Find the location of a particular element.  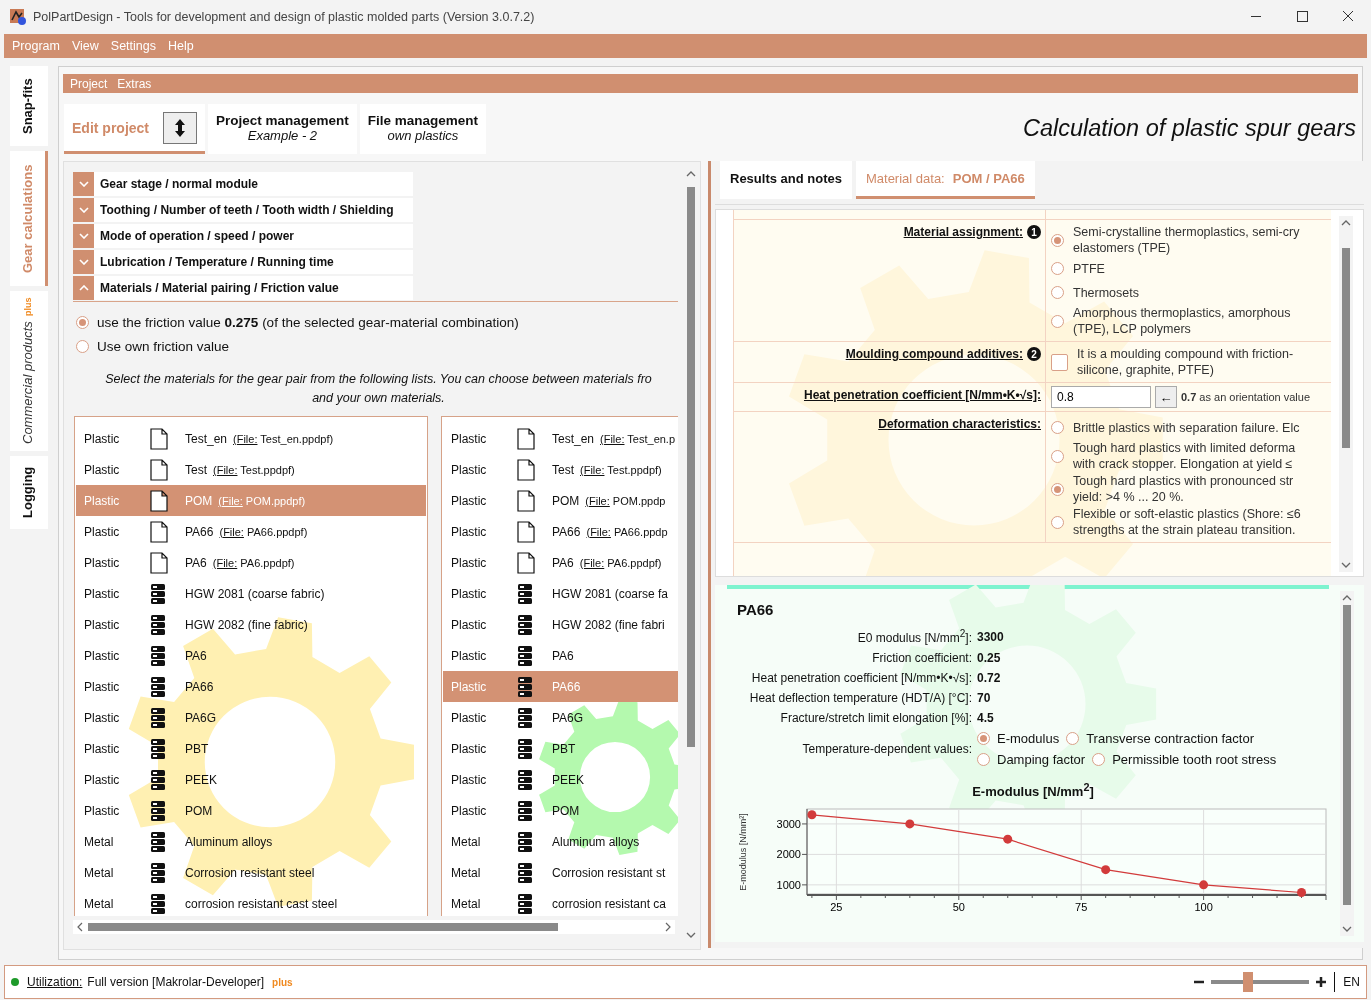

property-label: Fracture/stretch limit elongation [%]: is located at coordinates (875, 718).